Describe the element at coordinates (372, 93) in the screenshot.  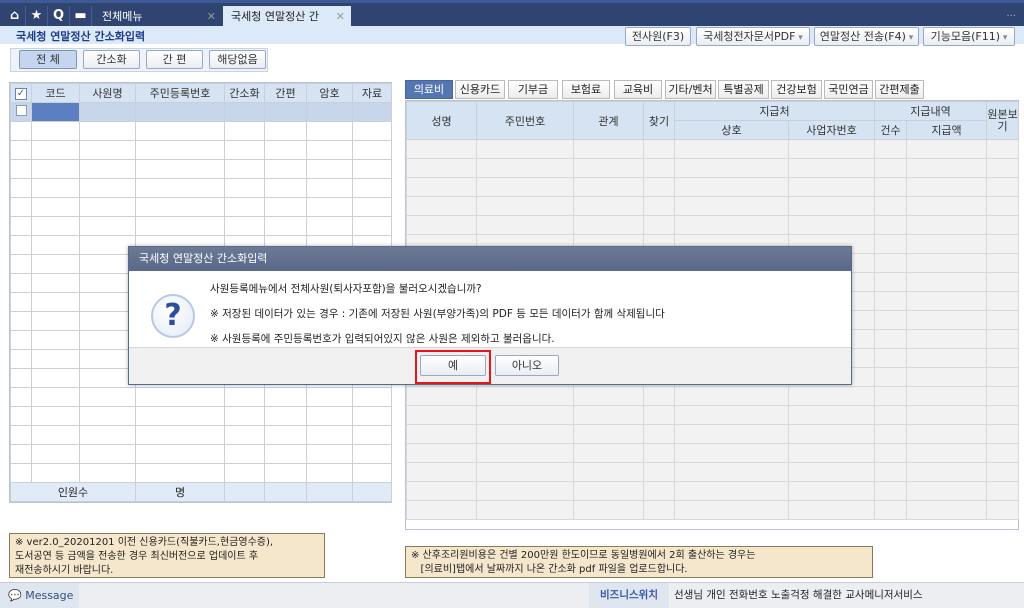
I see `col-data: 자료` at that location.